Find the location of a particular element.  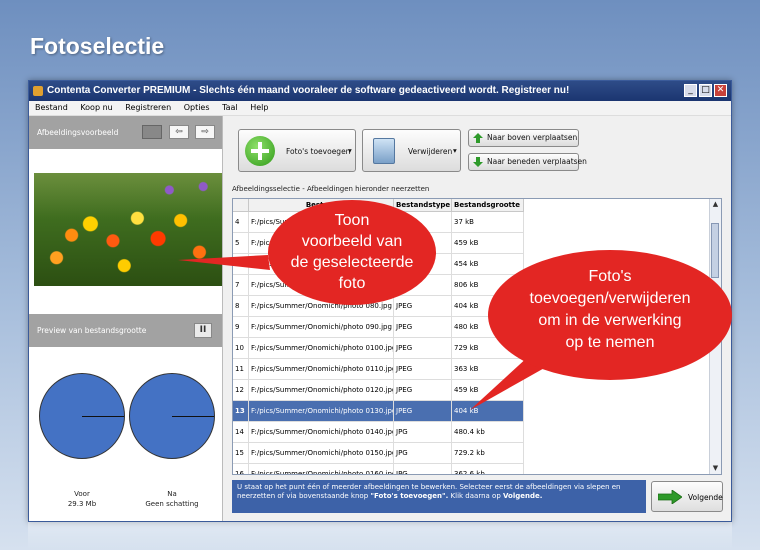

next-button: Volgende is located at coordinates (687, 496).